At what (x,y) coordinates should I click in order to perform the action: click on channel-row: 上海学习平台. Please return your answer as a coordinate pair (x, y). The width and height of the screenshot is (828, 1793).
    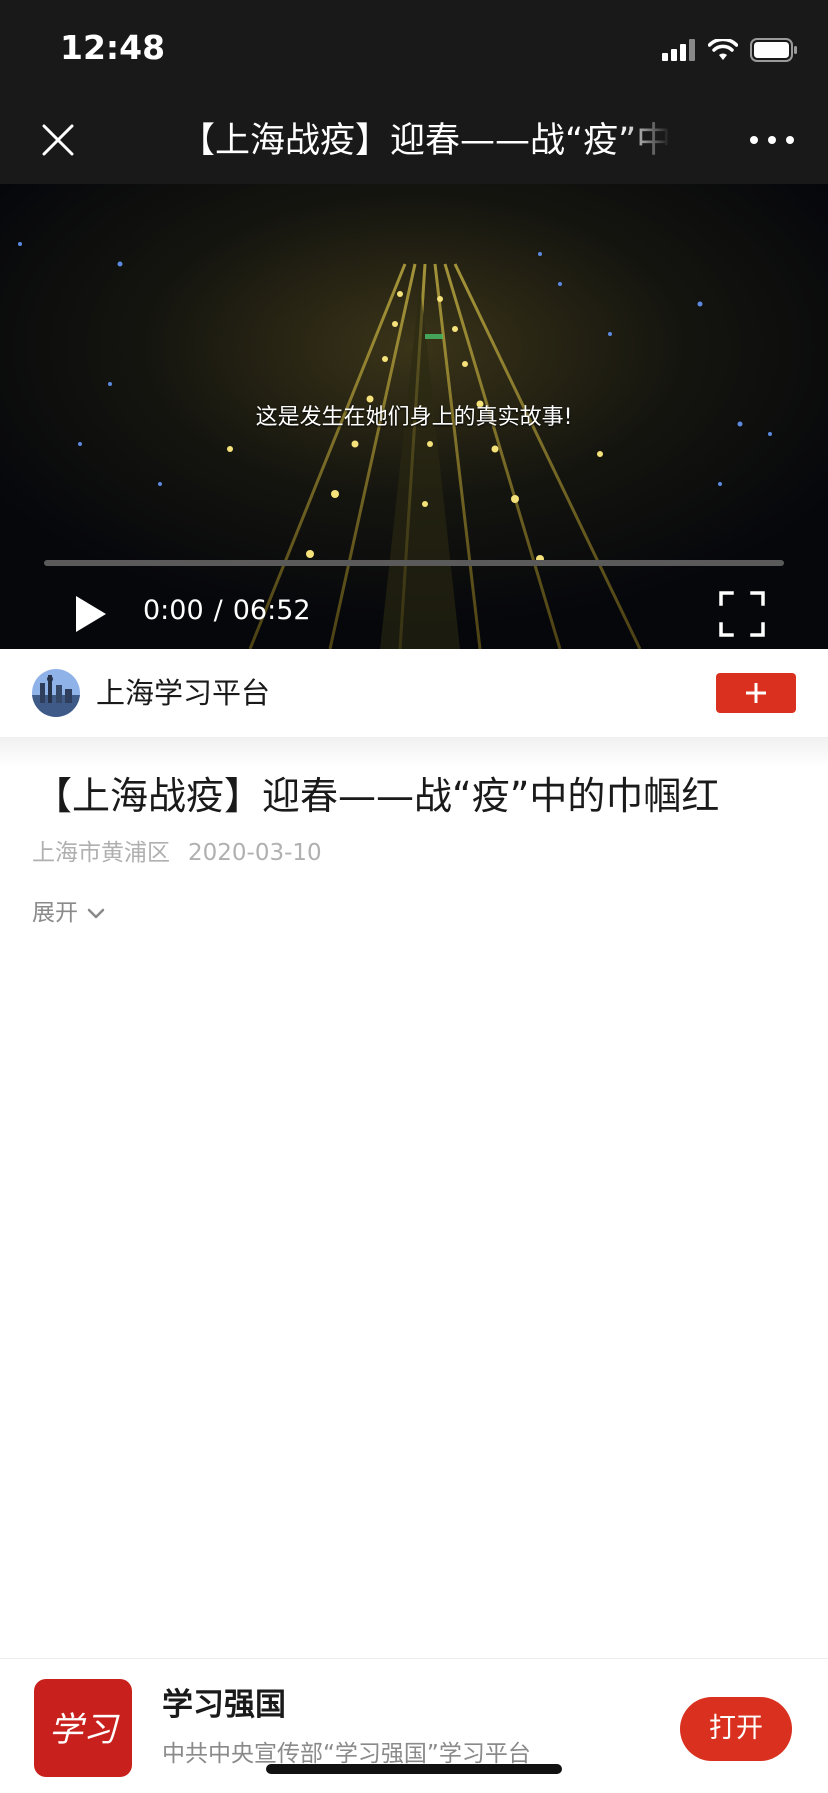
    Looking at the image, I should click on (414, 693).